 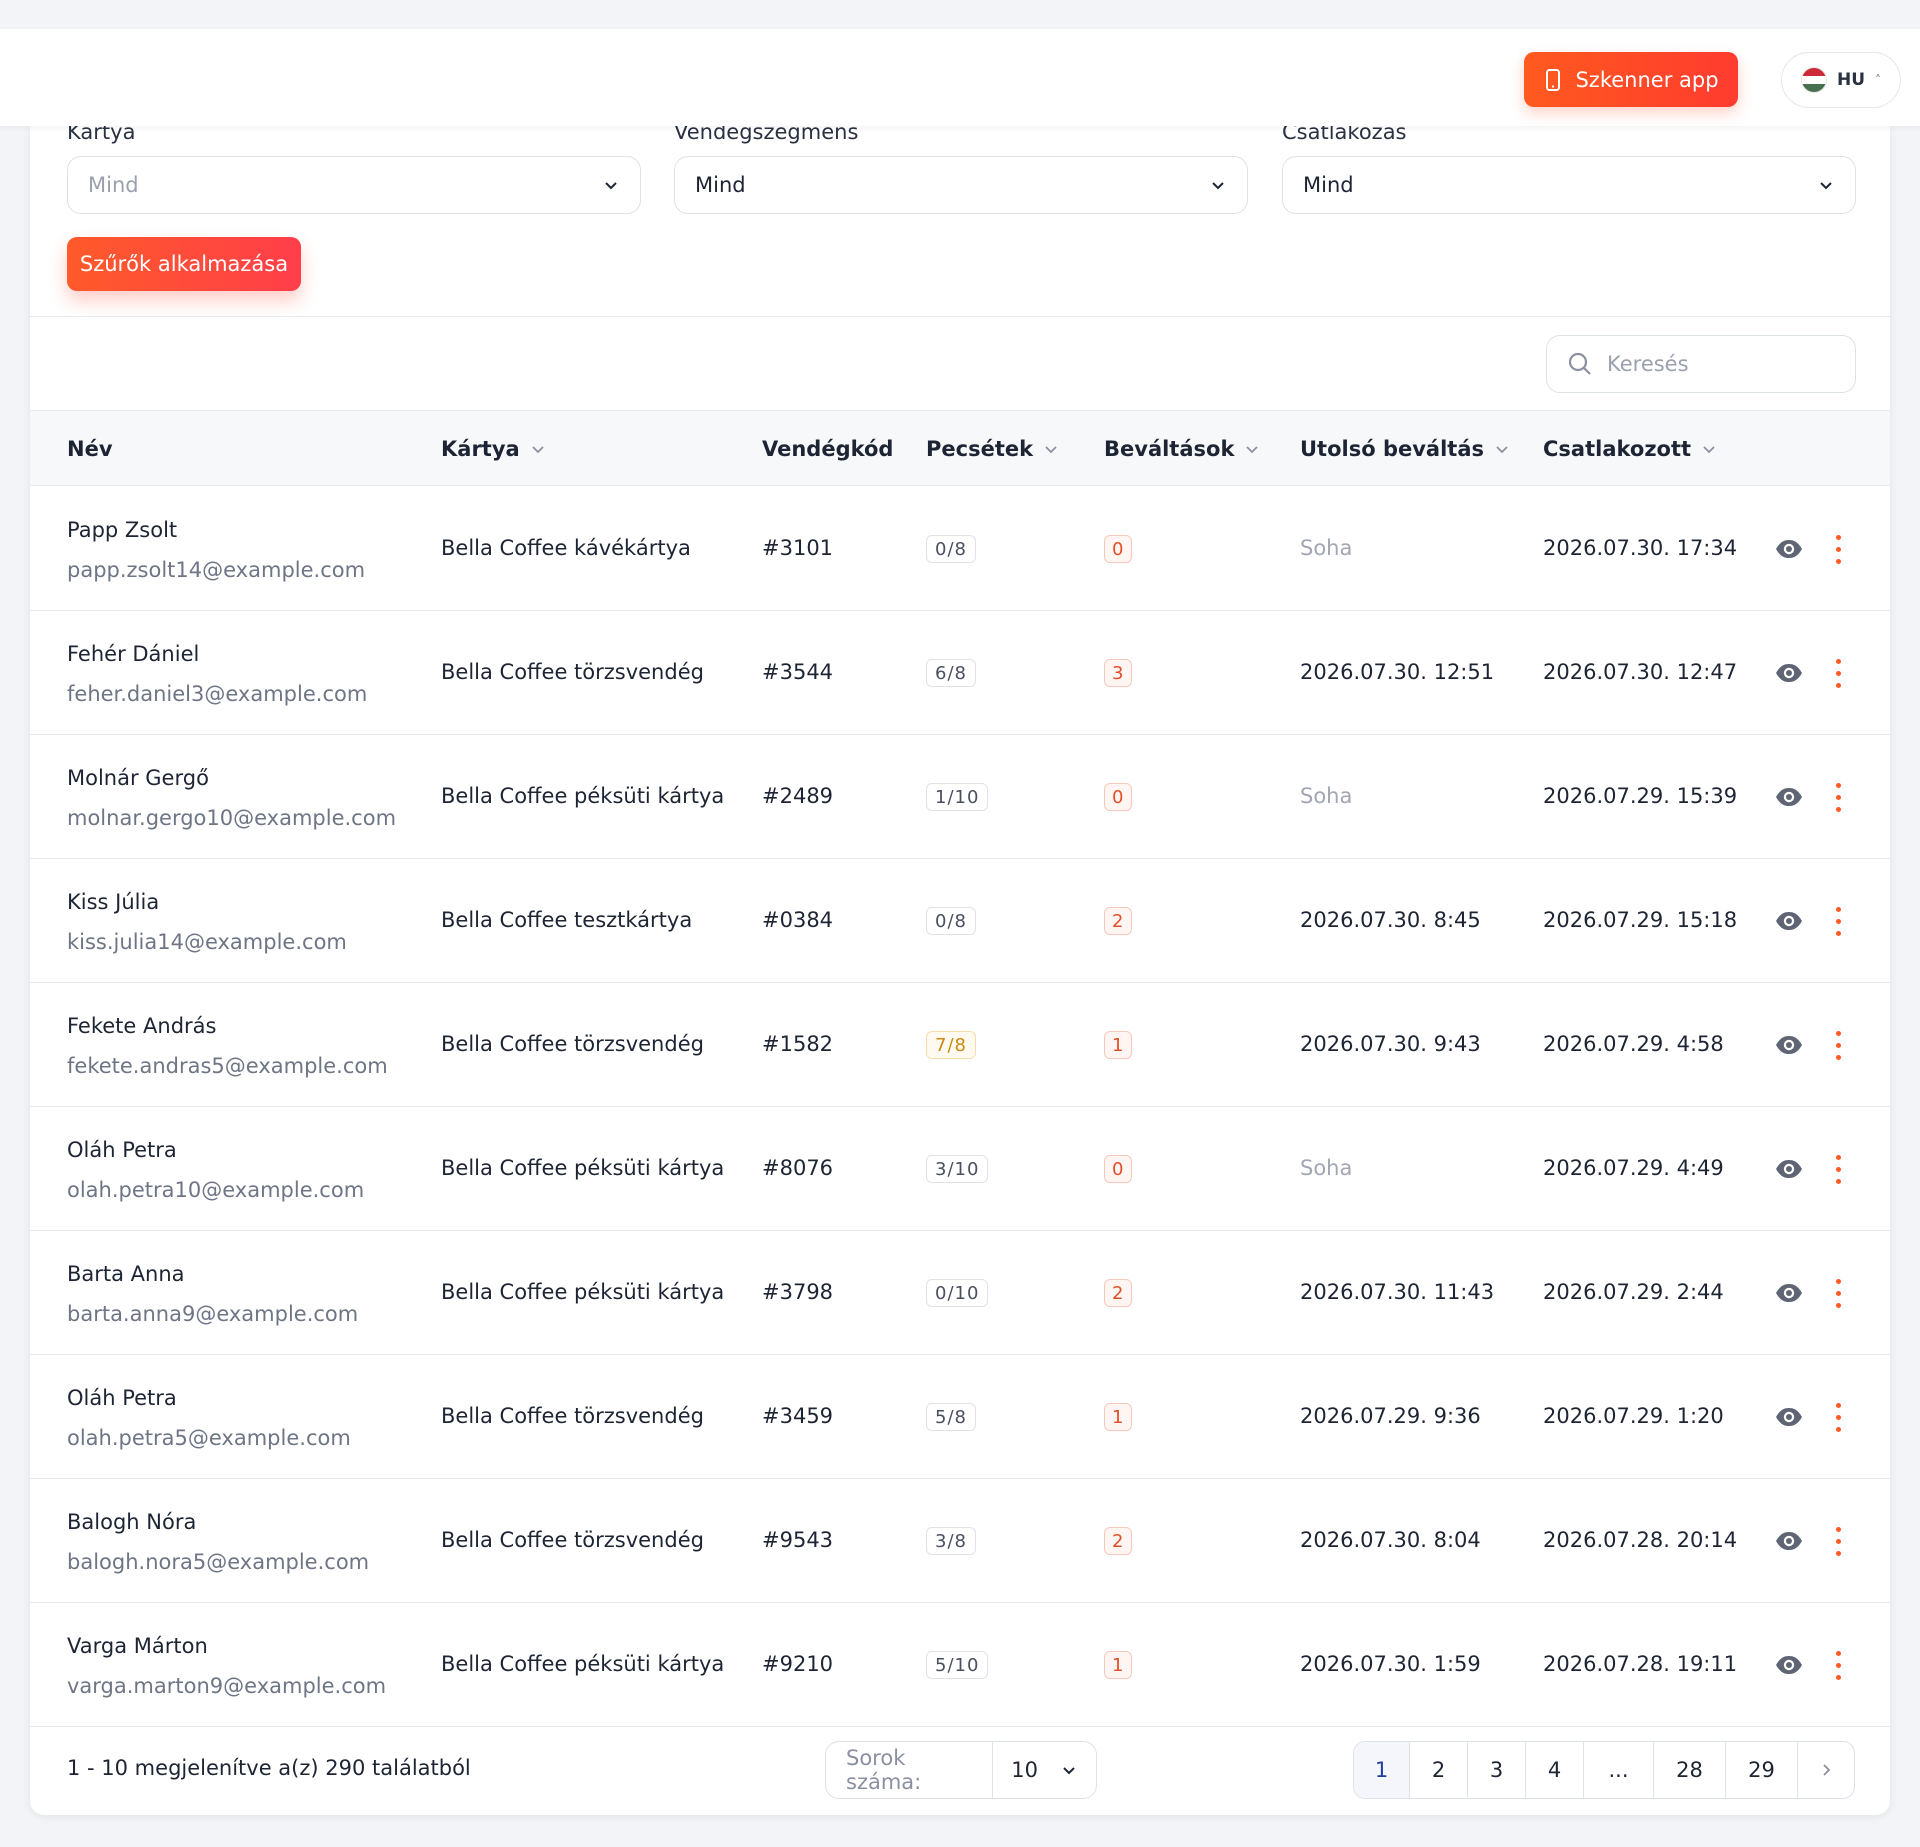 I want to click on filters-divider, so click(x=960, y=316).